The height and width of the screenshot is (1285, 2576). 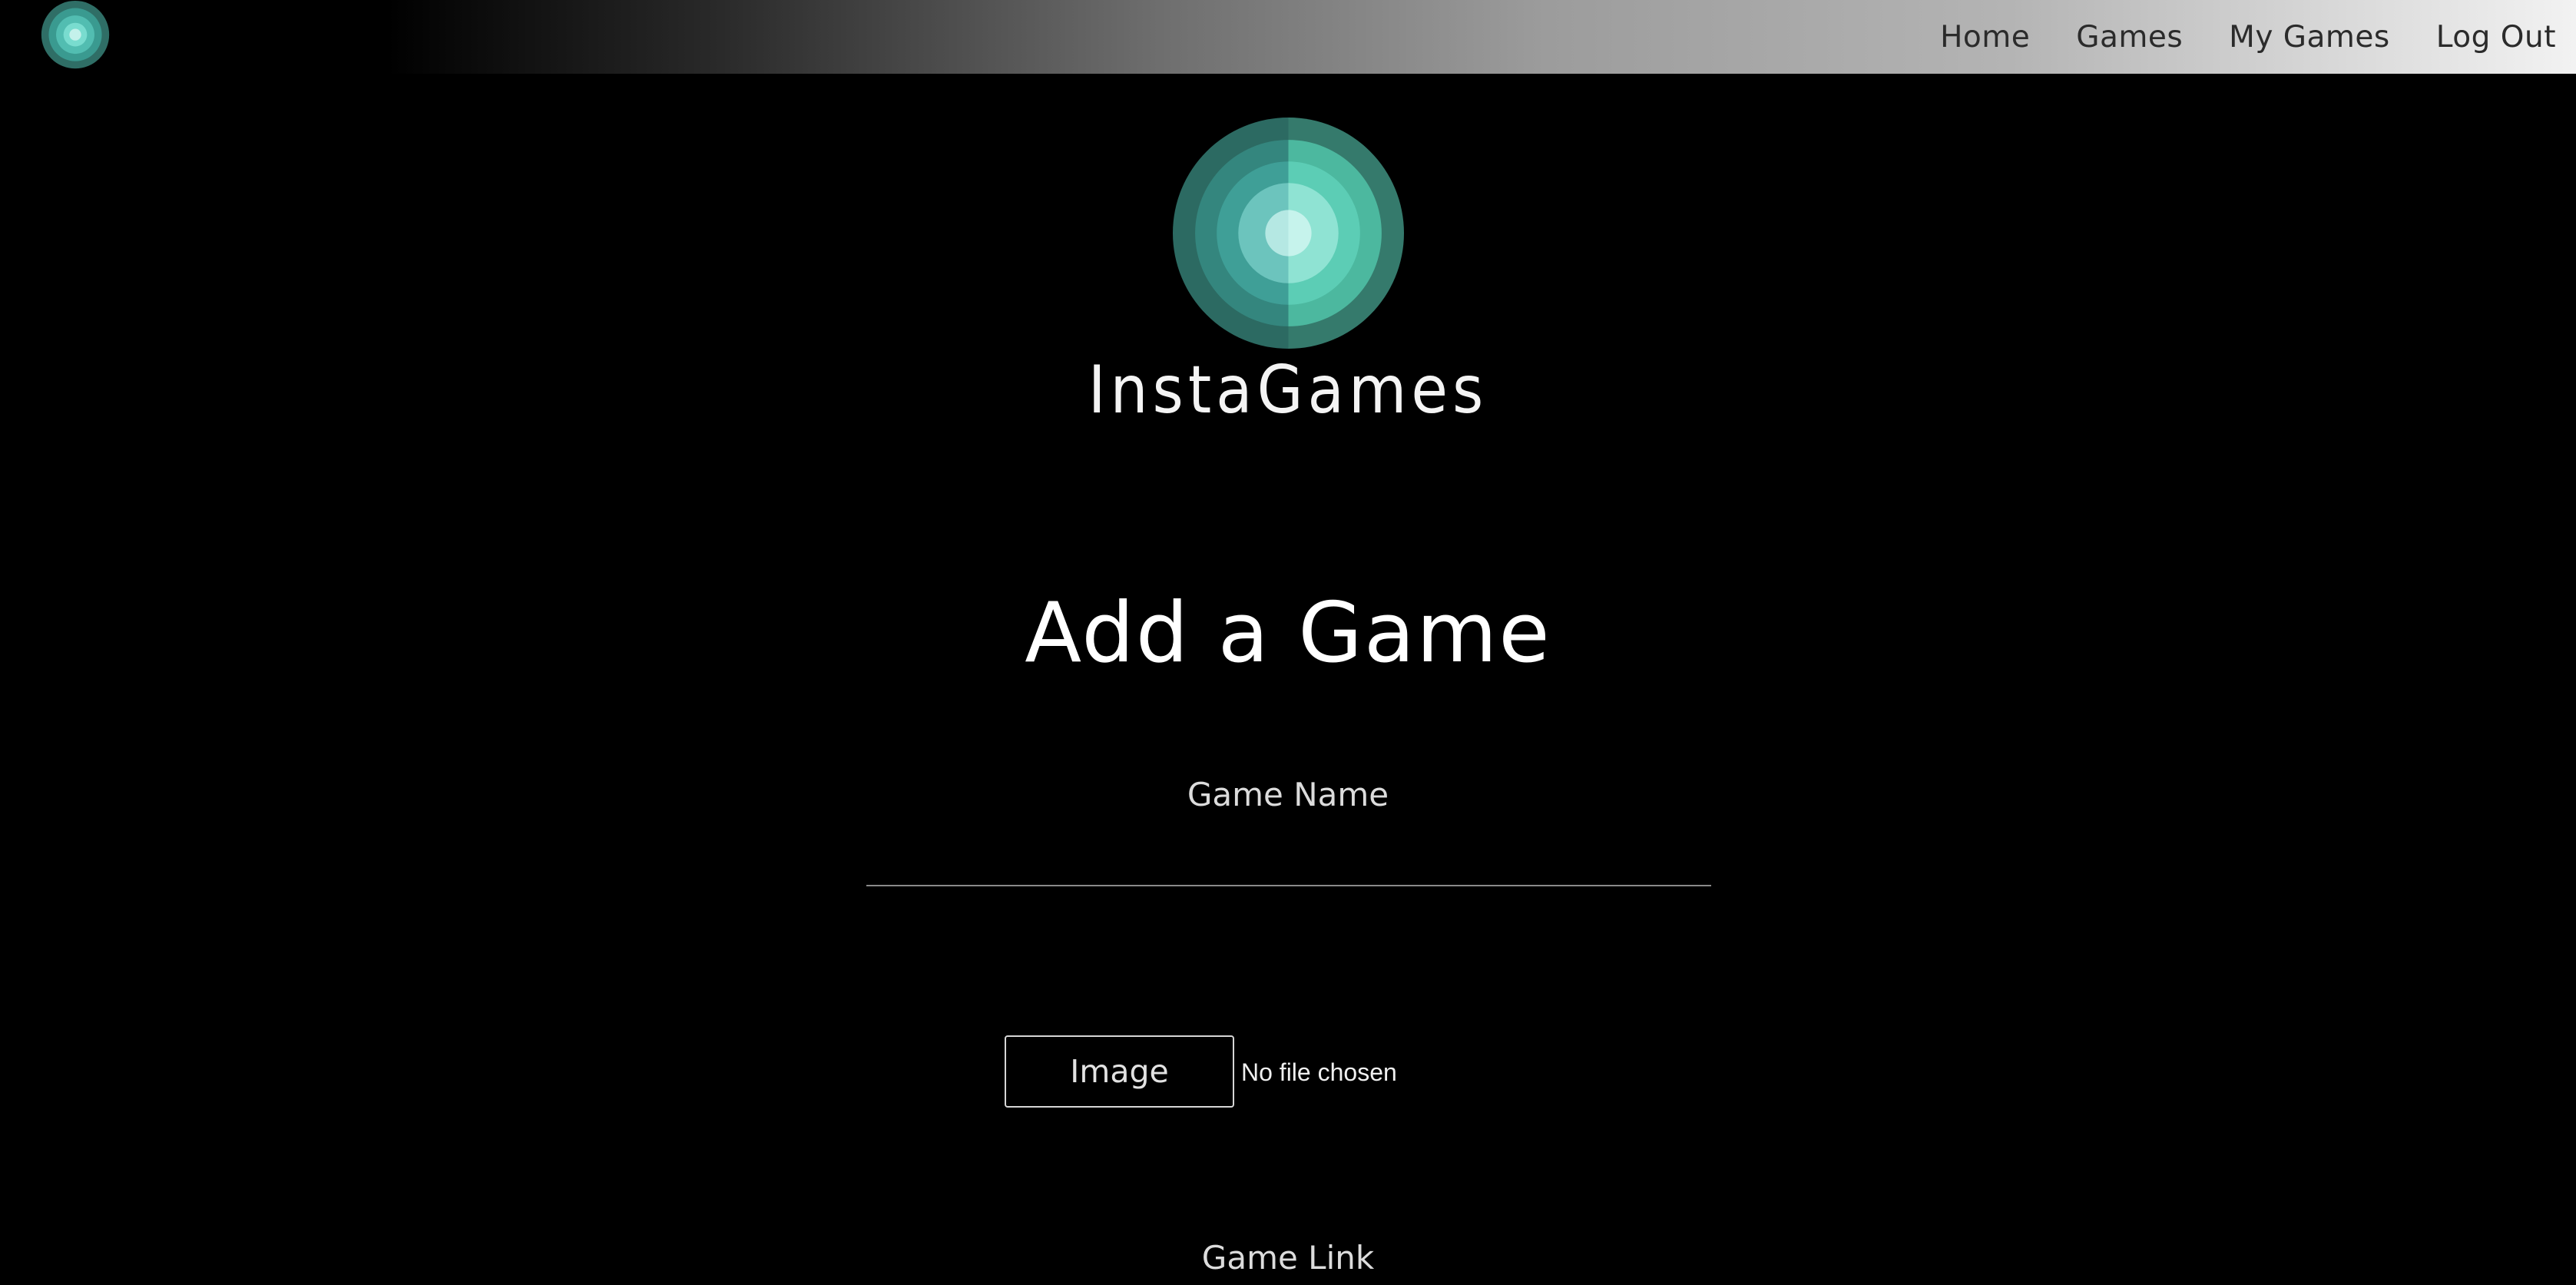 What do you see at coordinates (1985, 37) in the screenshot?
I see `nav-home-link: Home` at bounding box center [1985, 37].